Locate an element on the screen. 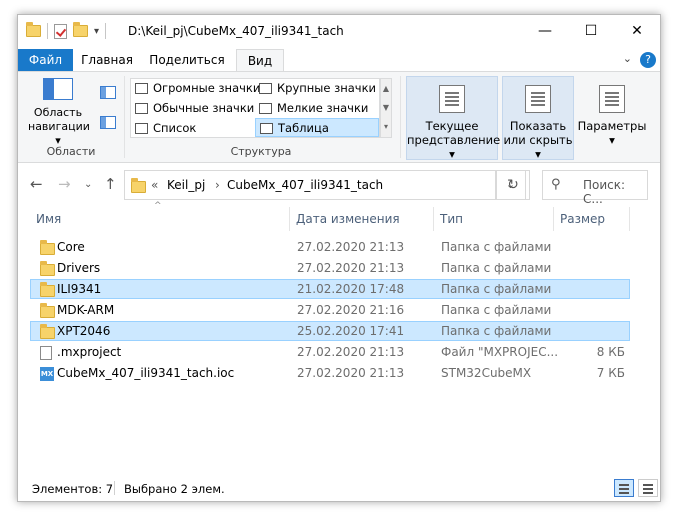 The width and height of the screenshot is (681, 522). refresh-button: ↻ is located at coordinates (513, 185).